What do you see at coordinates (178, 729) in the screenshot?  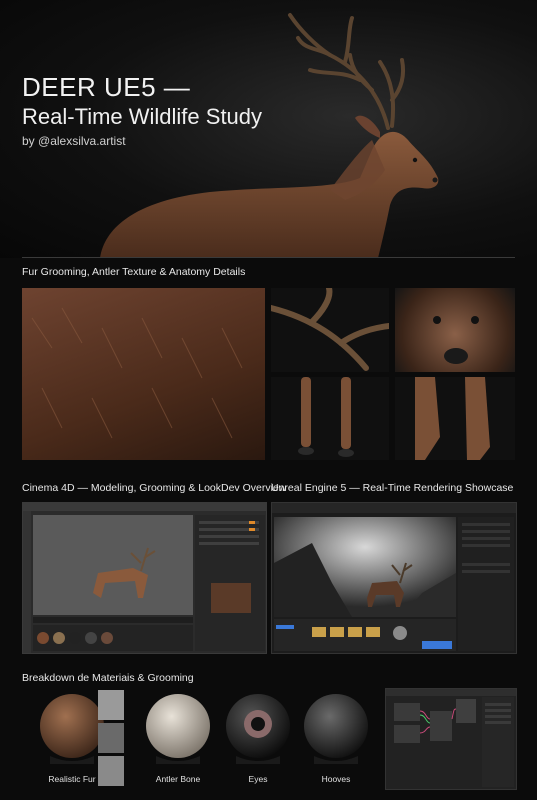 I see `bone-sphere-icon` at bounding box center [178, 729].